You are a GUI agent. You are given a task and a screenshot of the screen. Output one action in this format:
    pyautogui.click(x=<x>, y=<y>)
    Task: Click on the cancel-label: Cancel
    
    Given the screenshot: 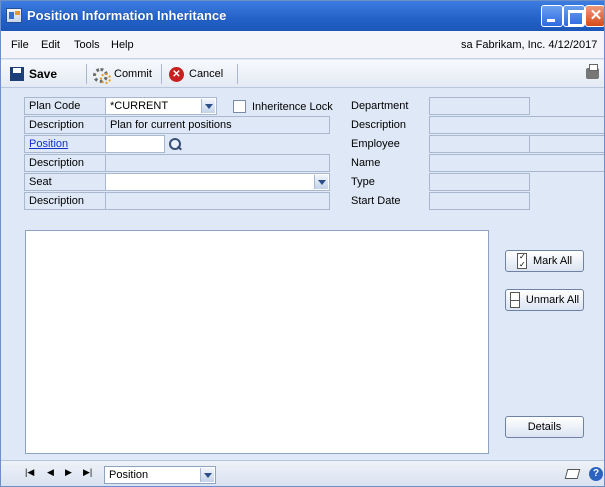 What is the action you would take?
    pyautogui.click(x=206, y=74)
    